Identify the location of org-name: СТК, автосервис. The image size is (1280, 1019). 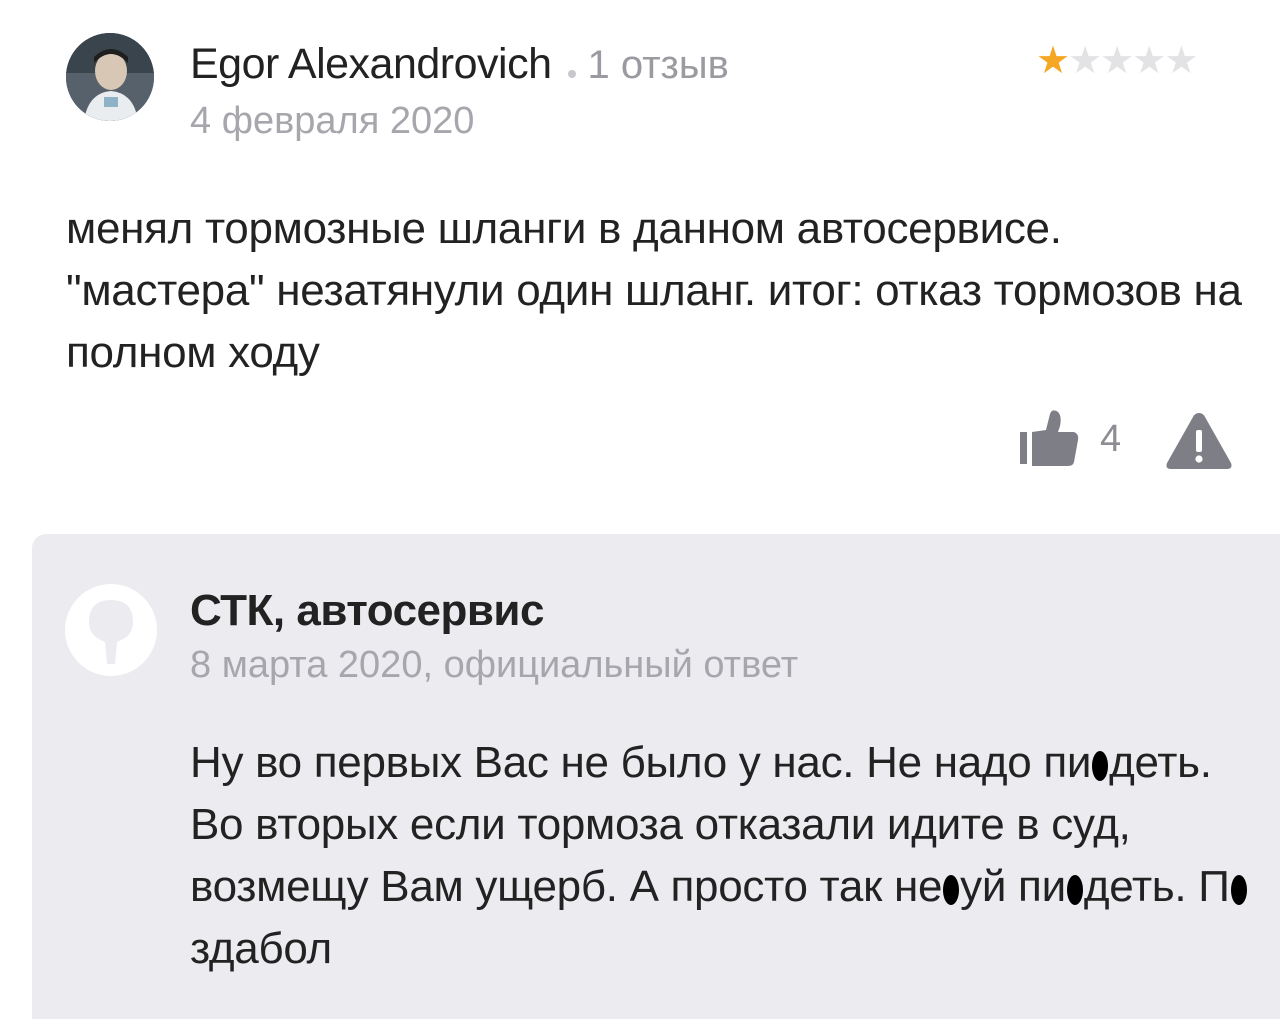
(367, 611).